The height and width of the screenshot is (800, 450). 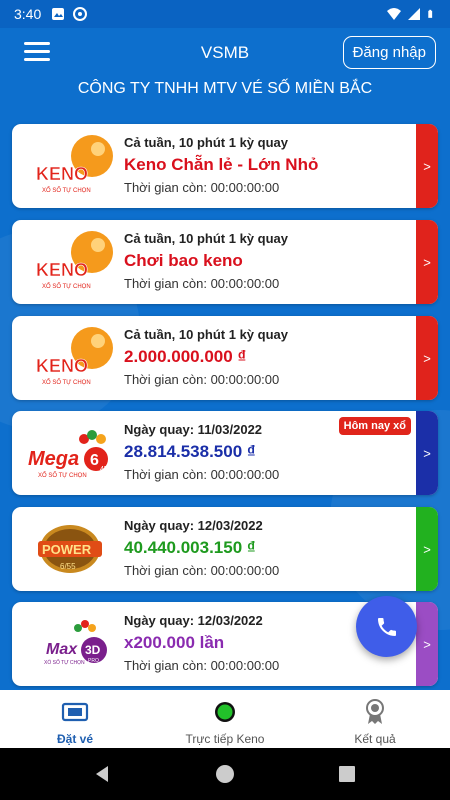 I want to click on battery-icon, so click(x=430, y=13).